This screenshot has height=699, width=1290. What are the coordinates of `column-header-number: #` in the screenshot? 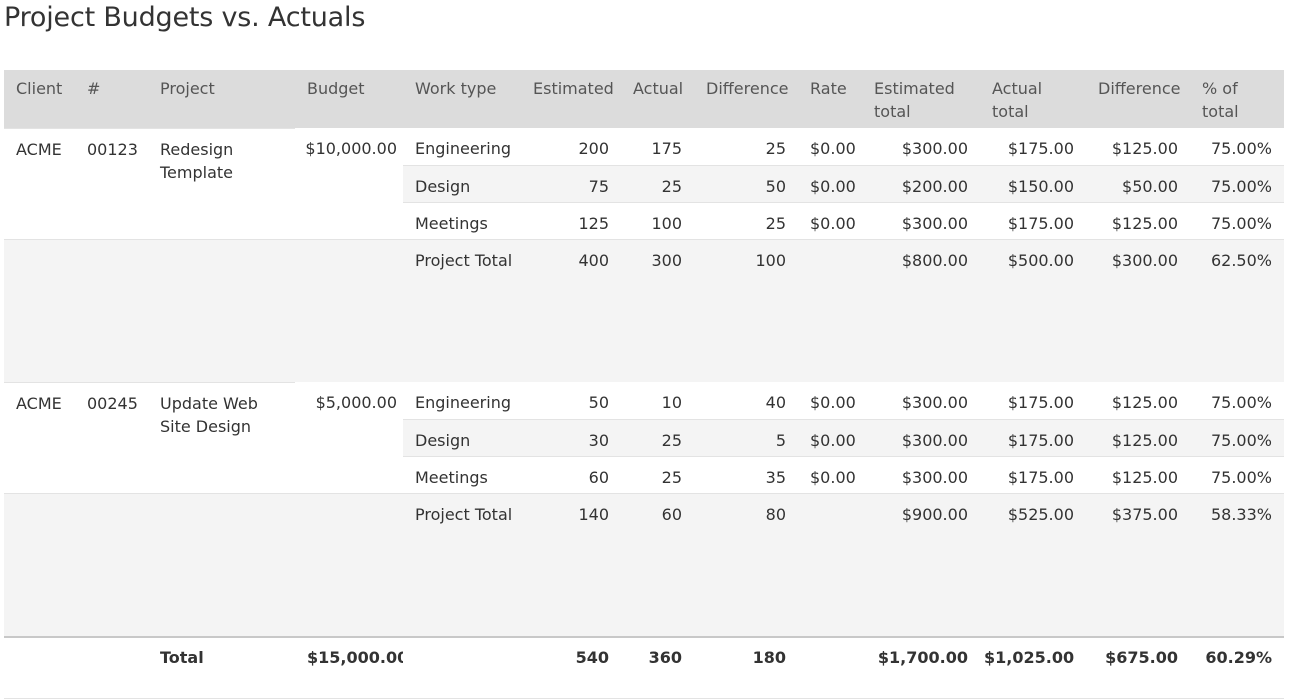 It's located at (111, 99).